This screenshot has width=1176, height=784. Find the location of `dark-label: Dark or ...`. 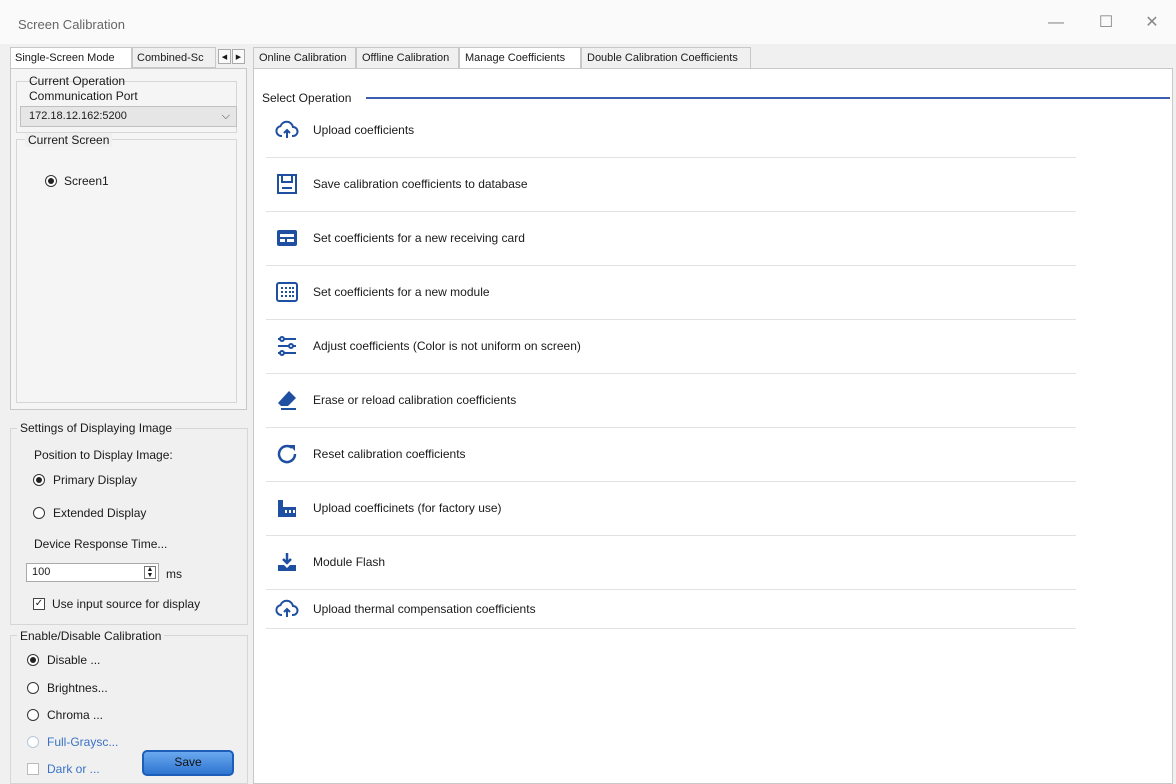

dark-label: Dark or ... is located at coordinates (73, 769).